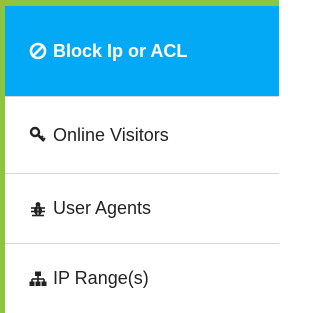 Image resolution: width=320 pixels, height=313 pixels. What do you see at coordinates (38, 51) in the screenshot?
I see `ban-icon` at bounding box center [38, 51].